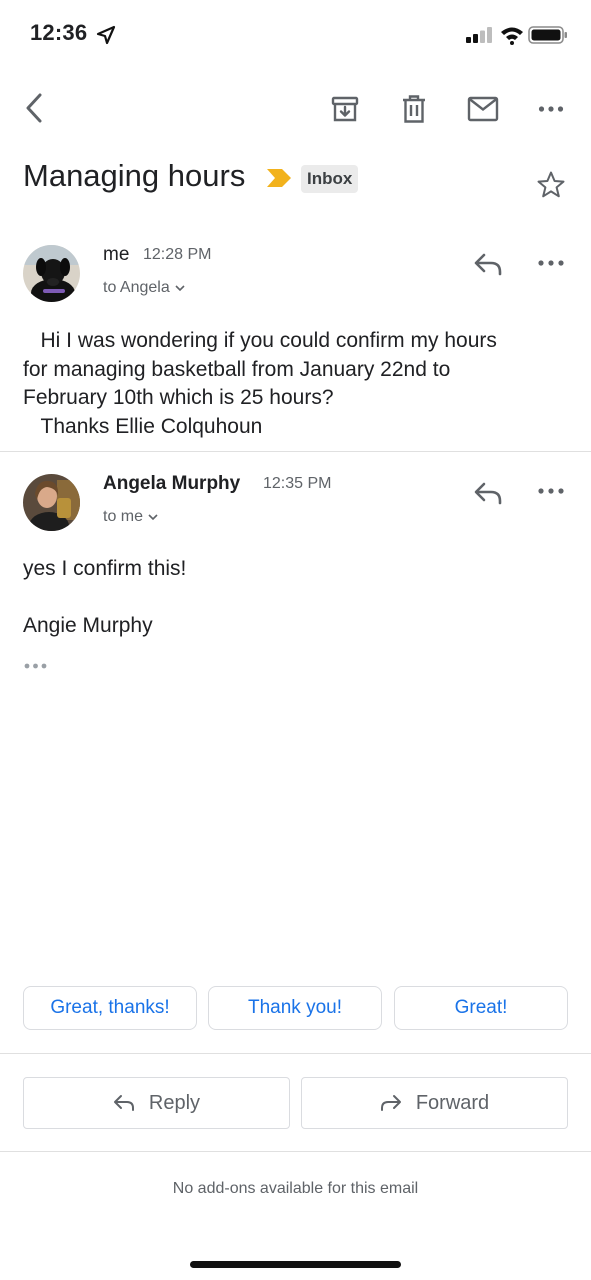 This screenshot has width=591, height=1280. Describe the element at coordinates (295, 1264) in the screenshot. I see `home-indicator` at that location.